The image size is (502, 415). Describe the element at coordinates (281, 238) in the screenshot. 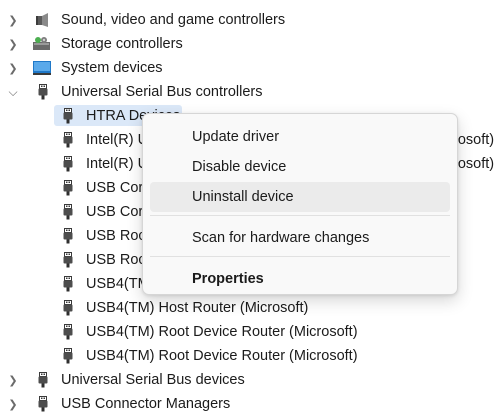

I see `menu-item-label: Scan for hardware changes` at that location.